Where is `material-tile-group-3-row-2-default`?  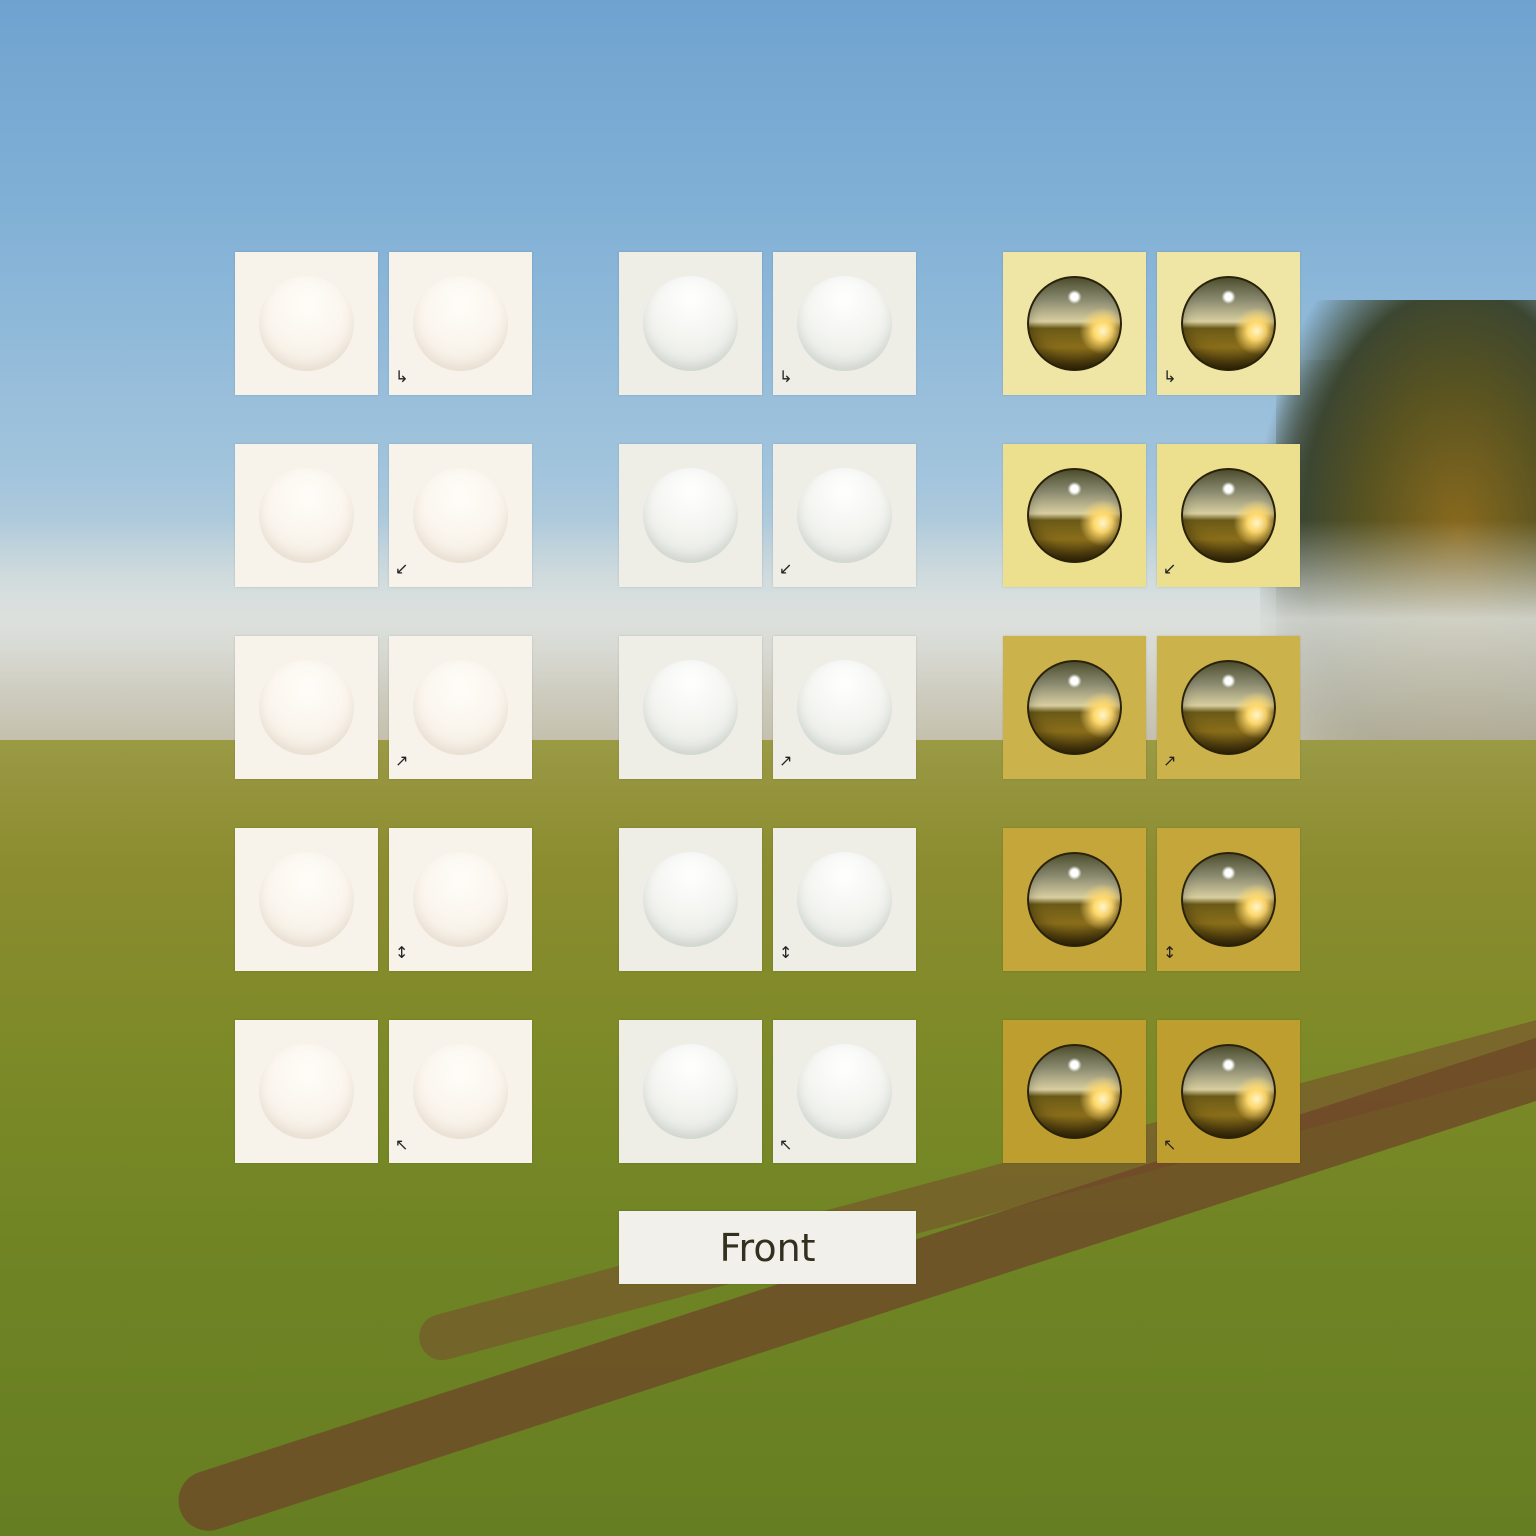
material-tile-group-3-row-2-default is located at coordinates (1074, 515).